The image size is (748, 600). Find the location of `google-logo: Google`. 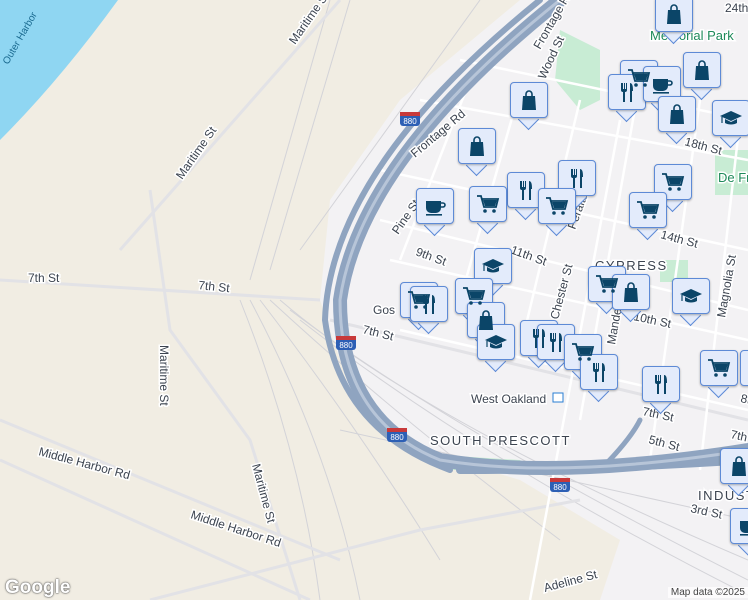

google-logo: Google is located at coordinates (38, 587).